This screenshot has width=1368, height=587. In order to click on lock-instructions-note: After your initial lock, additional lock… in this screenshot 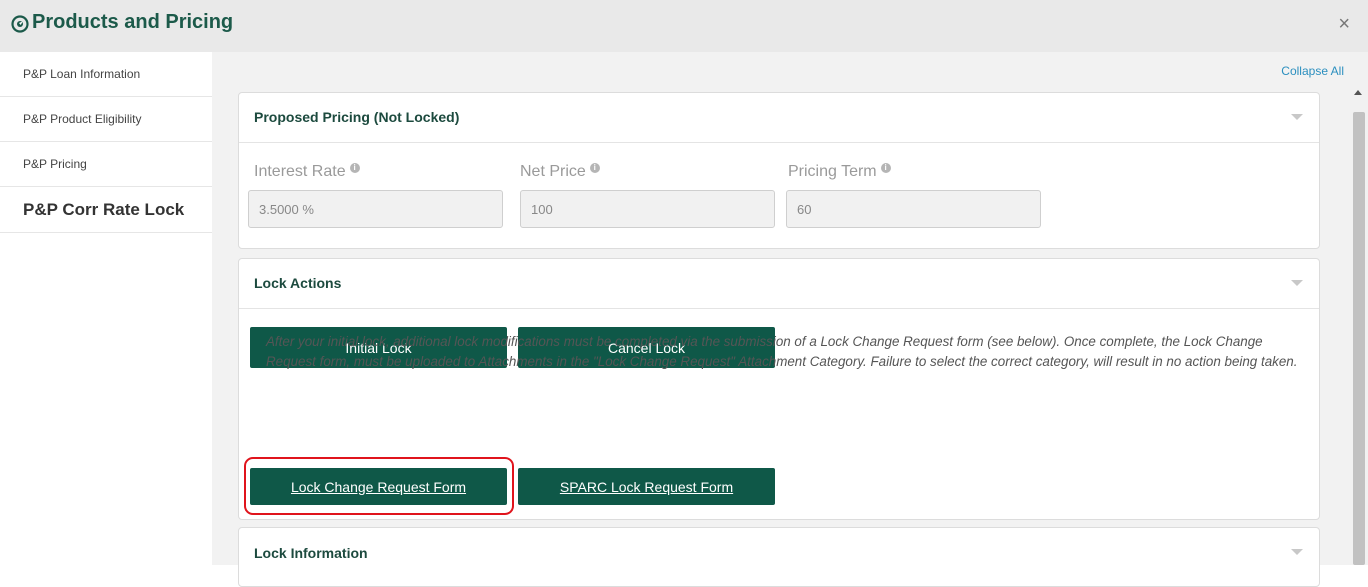, I will do `click(782, 351)`.